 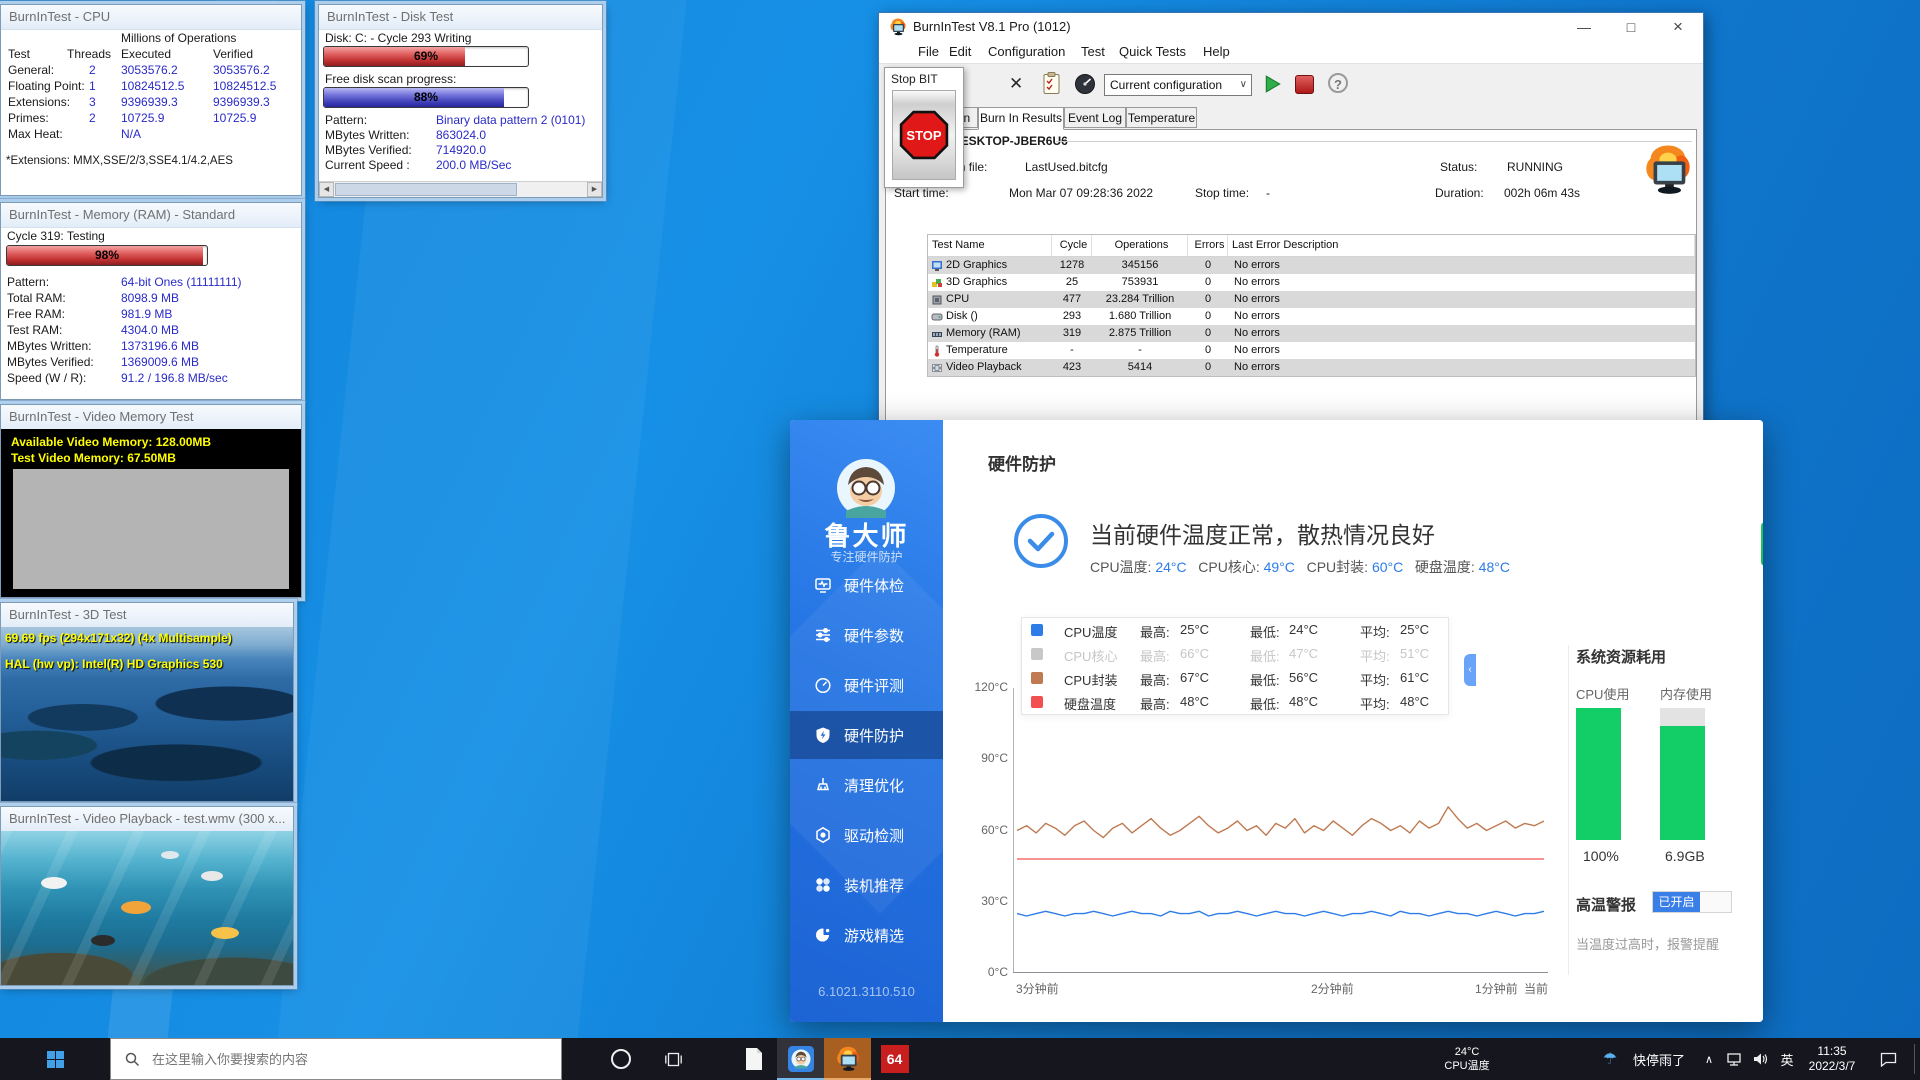 I want to click on sidebar-item-clean-optimize: 清理优化, so click(x=866, y=785).